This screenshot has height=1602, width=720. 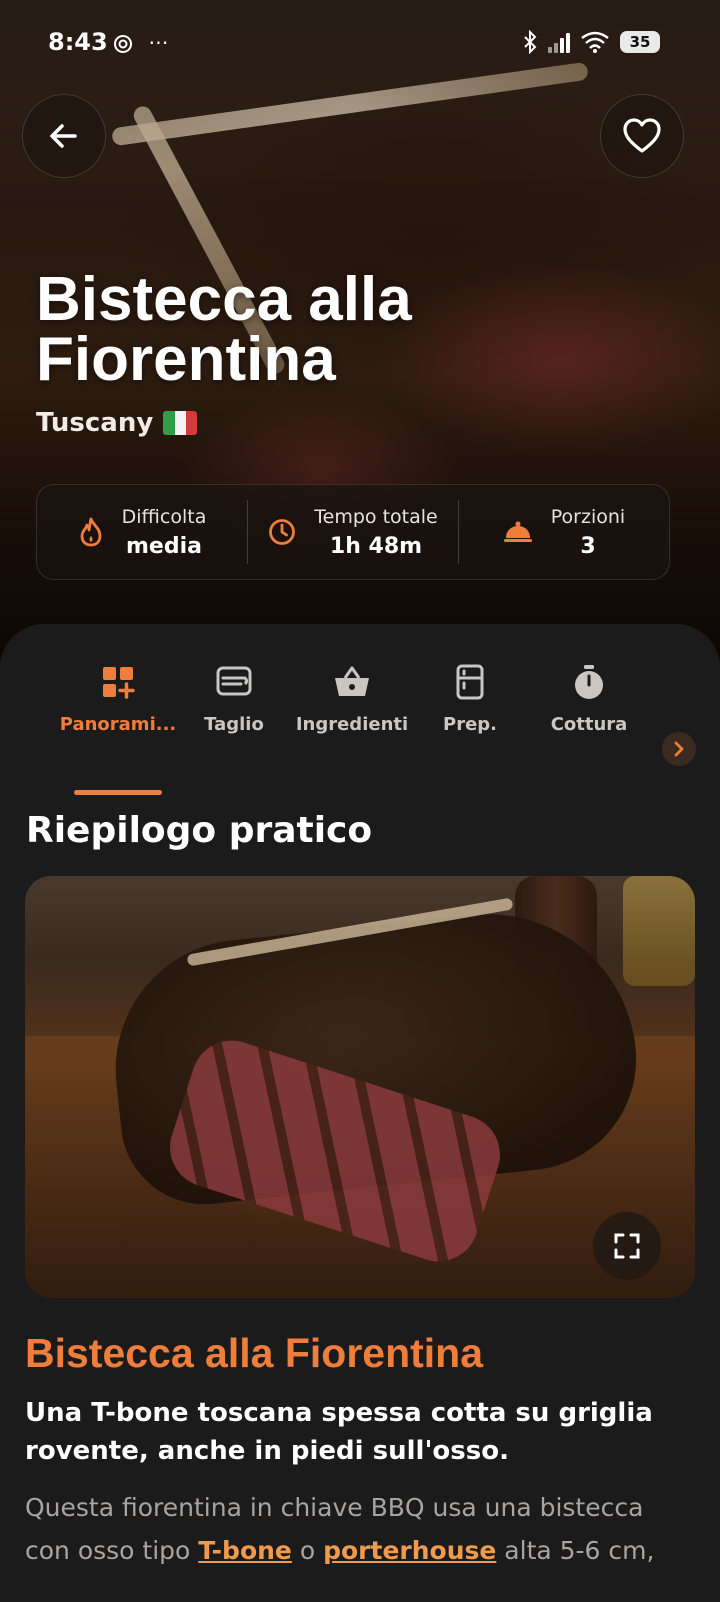 I want to click on fullscreen-button, so click(x=627, y=1246).